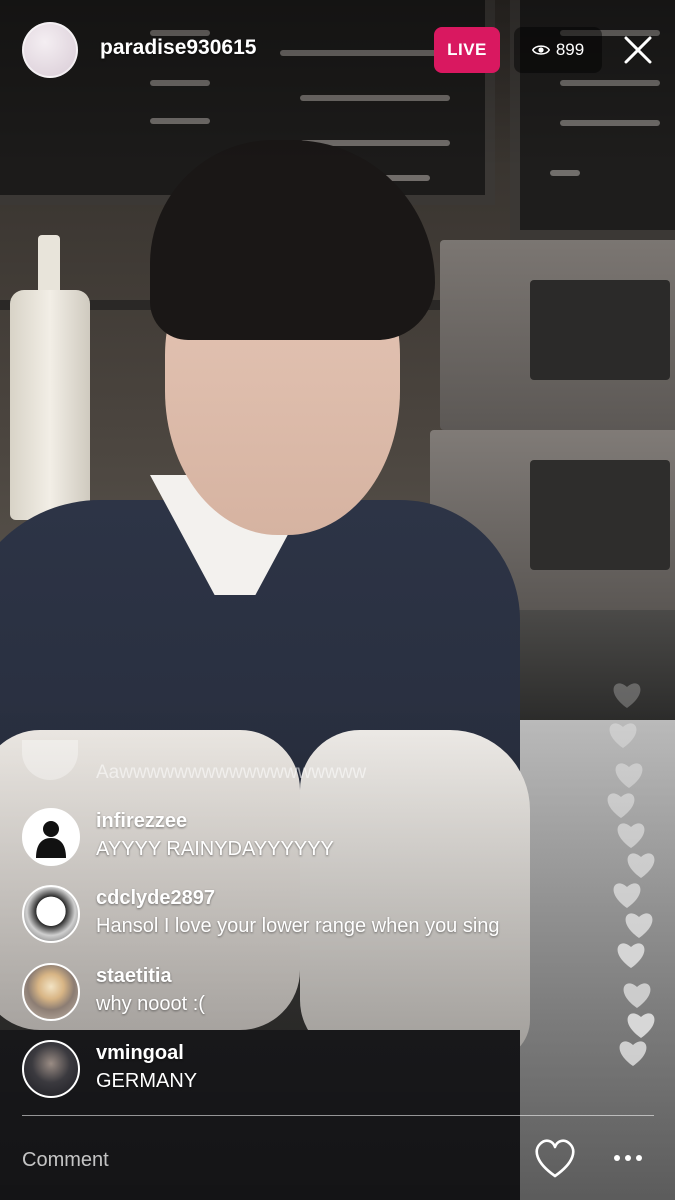  I want to click on comment-text: GERMANY, so click(147, 1081).